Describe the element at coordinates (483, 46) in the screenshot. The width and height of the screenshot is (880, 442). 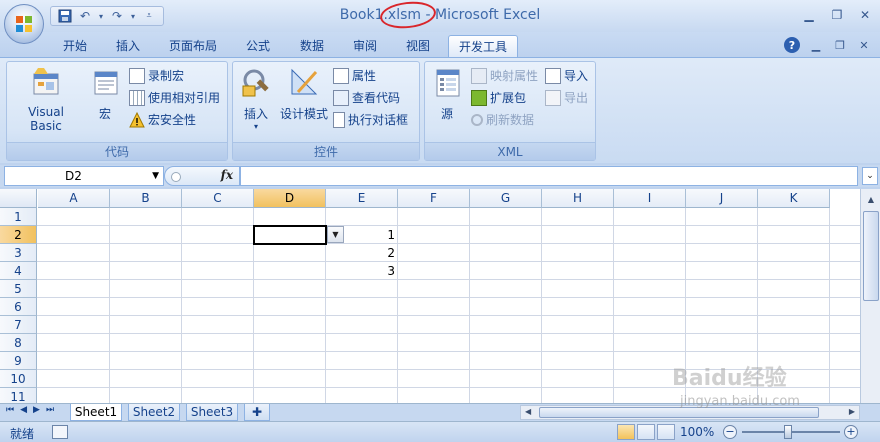
I see `tab-developer: 开发工具` at that location.